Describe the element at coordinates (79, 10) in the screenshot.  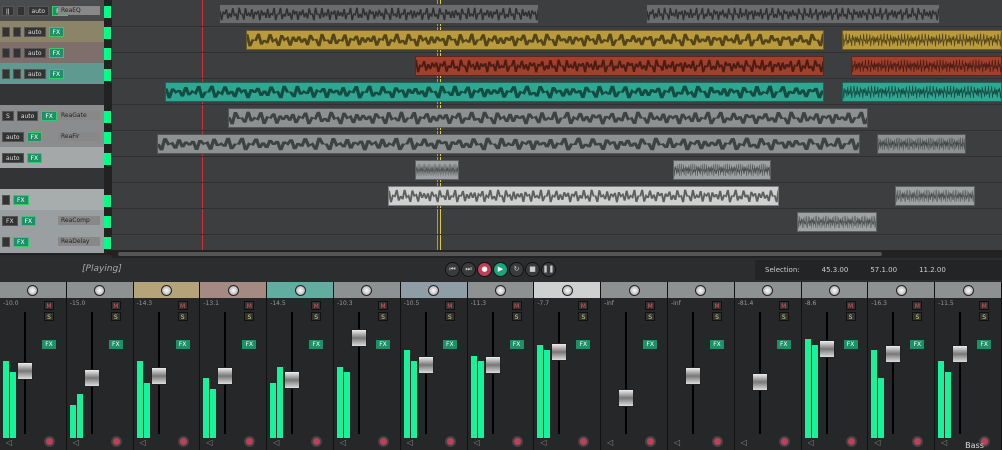
I see `fx-plugin-slot: ReaEQ` at that location.